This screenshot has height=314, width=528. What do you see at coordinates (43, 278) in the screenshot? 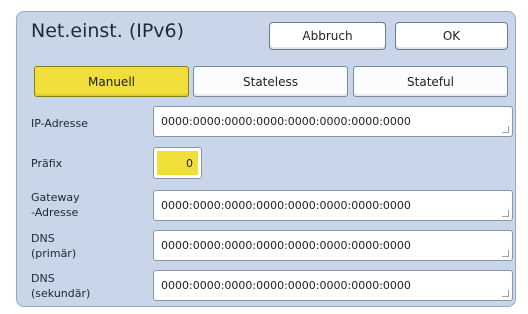
I see `dns-secondary-label-line1: DNS` at bounding box center [43, 278].